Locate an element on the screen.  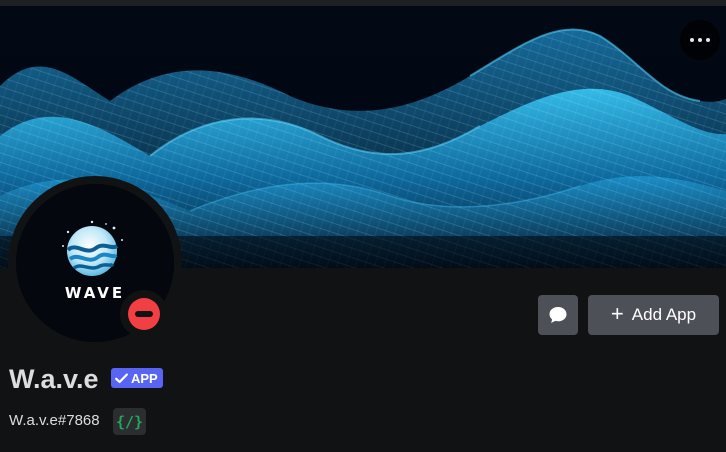
slash-commands-badge: {/} is located at coordinates (129, 421).